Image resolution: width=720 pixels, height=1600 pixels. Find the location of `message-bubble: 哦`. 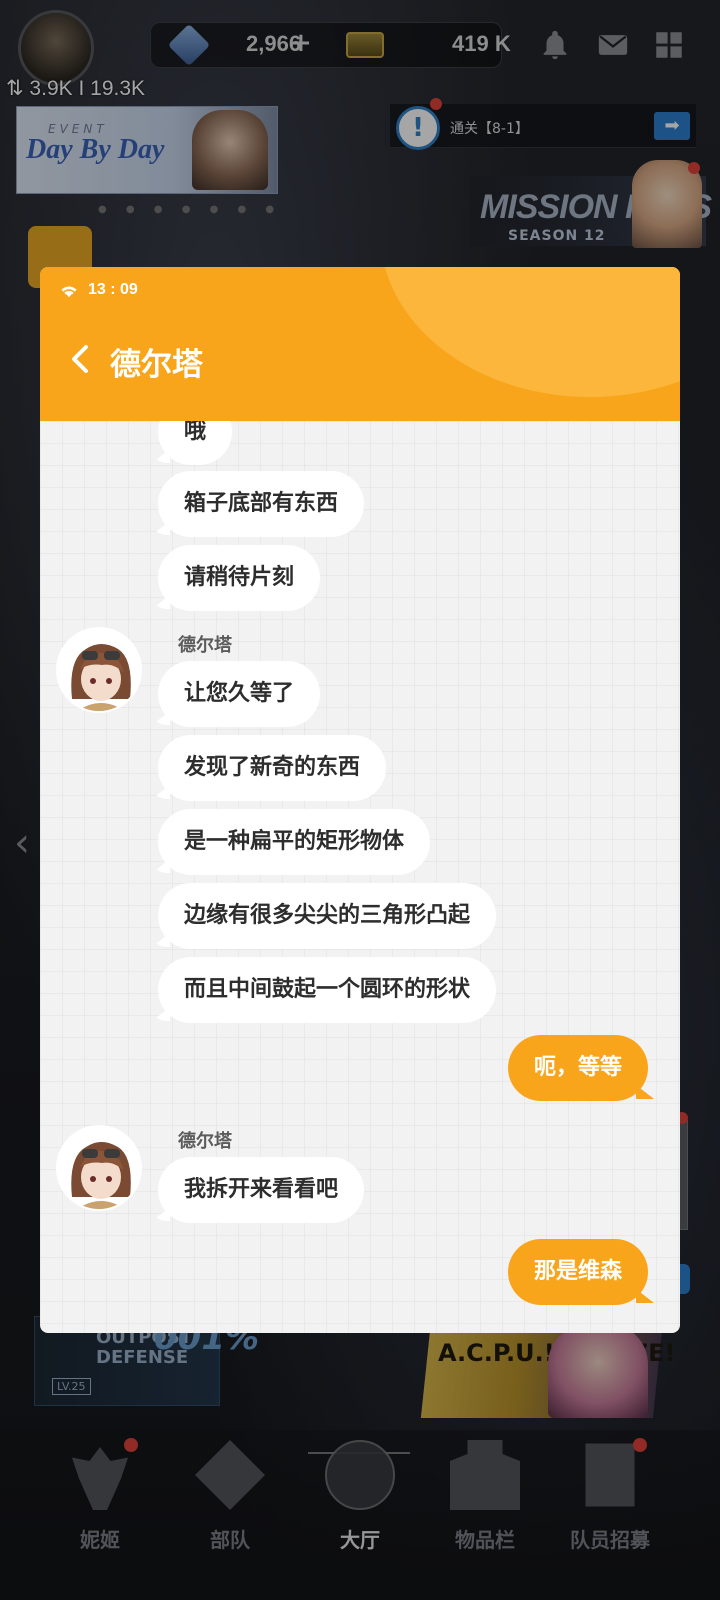

message-bubble: 哦 is located at coordinates (195, 443).